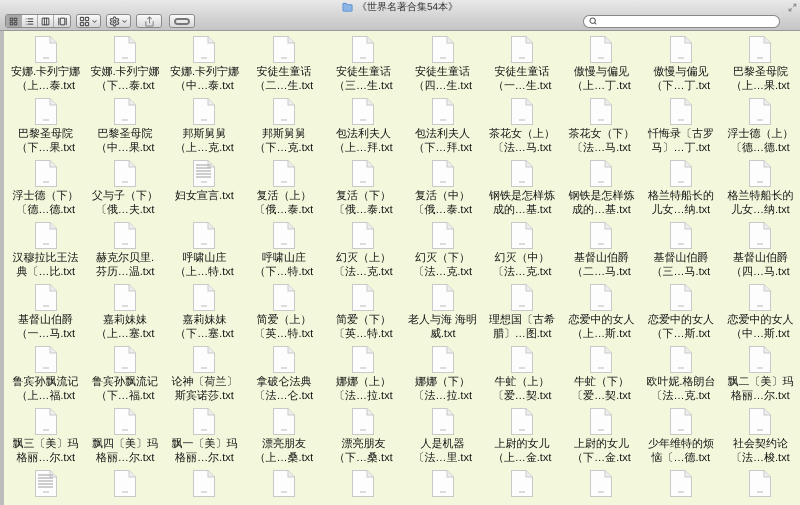 The height and width of the screenshot is (505, 800). Describe the element at coordinates (125, 210) in the screenshot. I see `file-name-line: 〔俄…夫.txt` at that location.